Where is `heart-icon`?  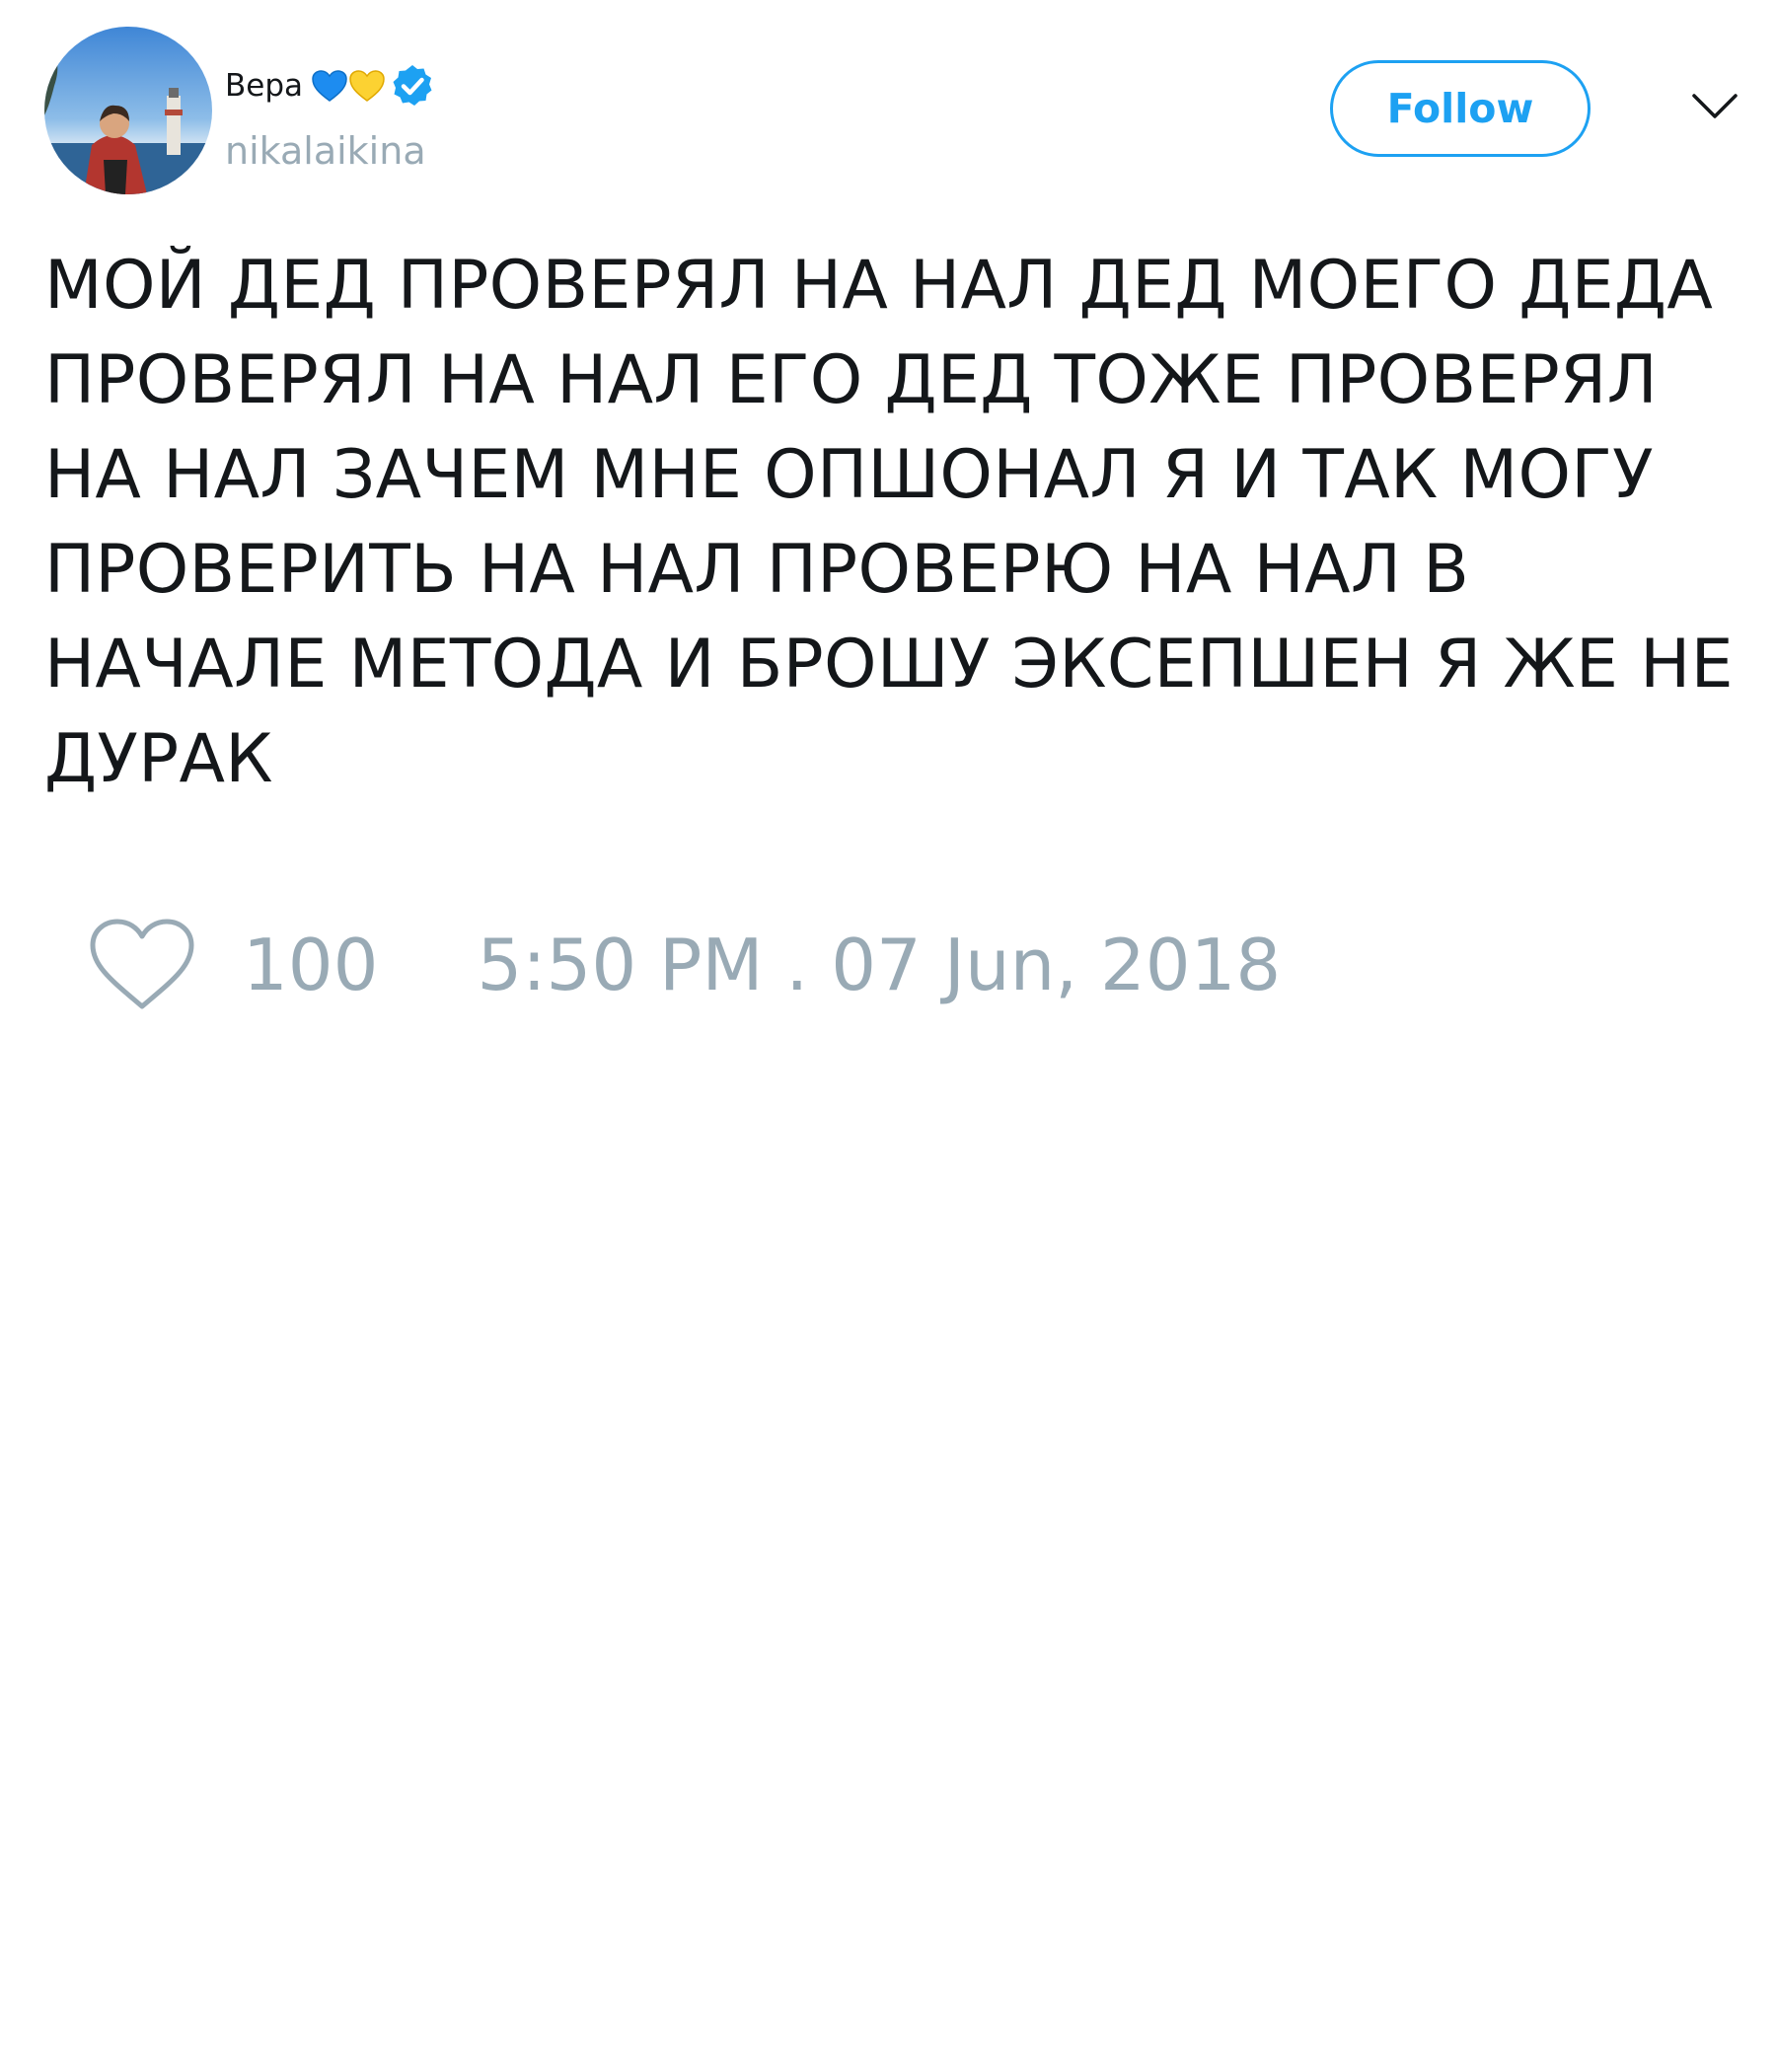
heart-icon is located at coordinates (142, 965).